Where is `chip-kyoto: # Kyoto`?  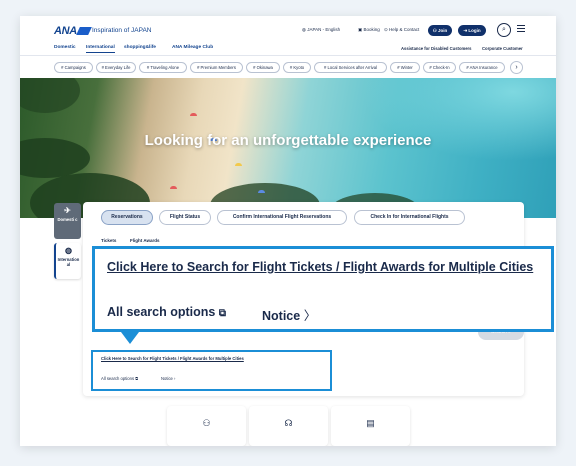
chip-kyoto: # Kyoto is located at coordinates (297, 67).